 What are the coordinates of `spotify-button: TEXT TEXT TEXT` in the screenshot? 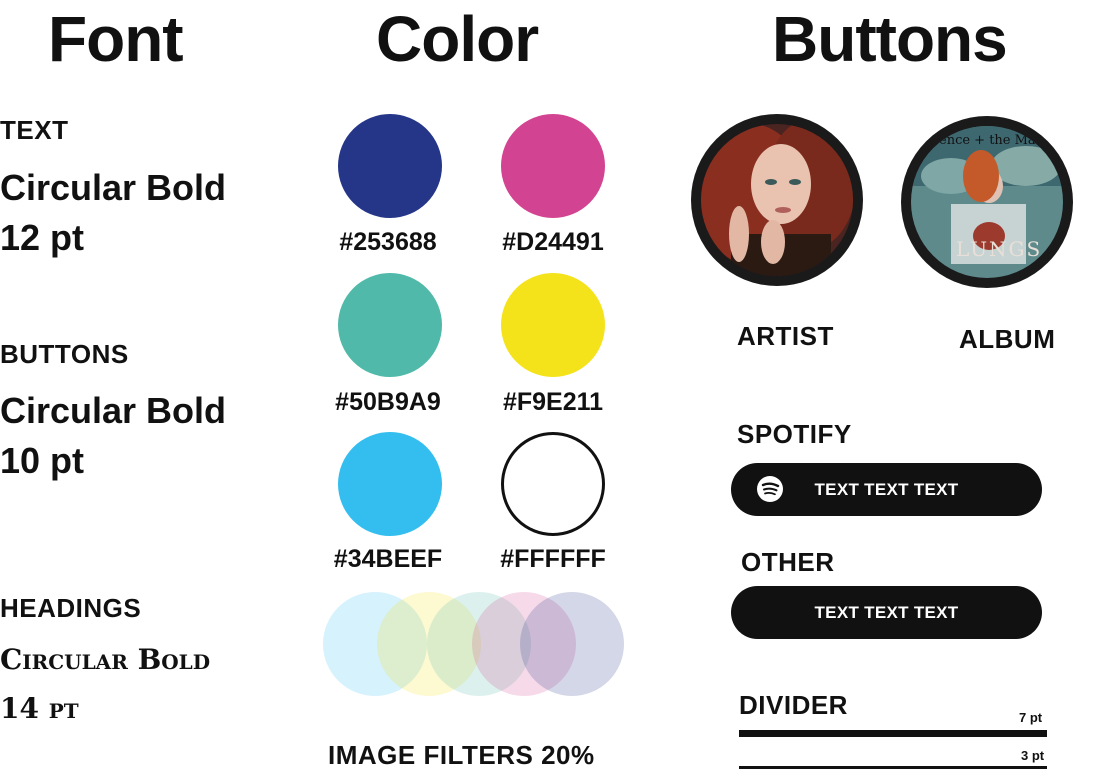 It's located at (886, 489).